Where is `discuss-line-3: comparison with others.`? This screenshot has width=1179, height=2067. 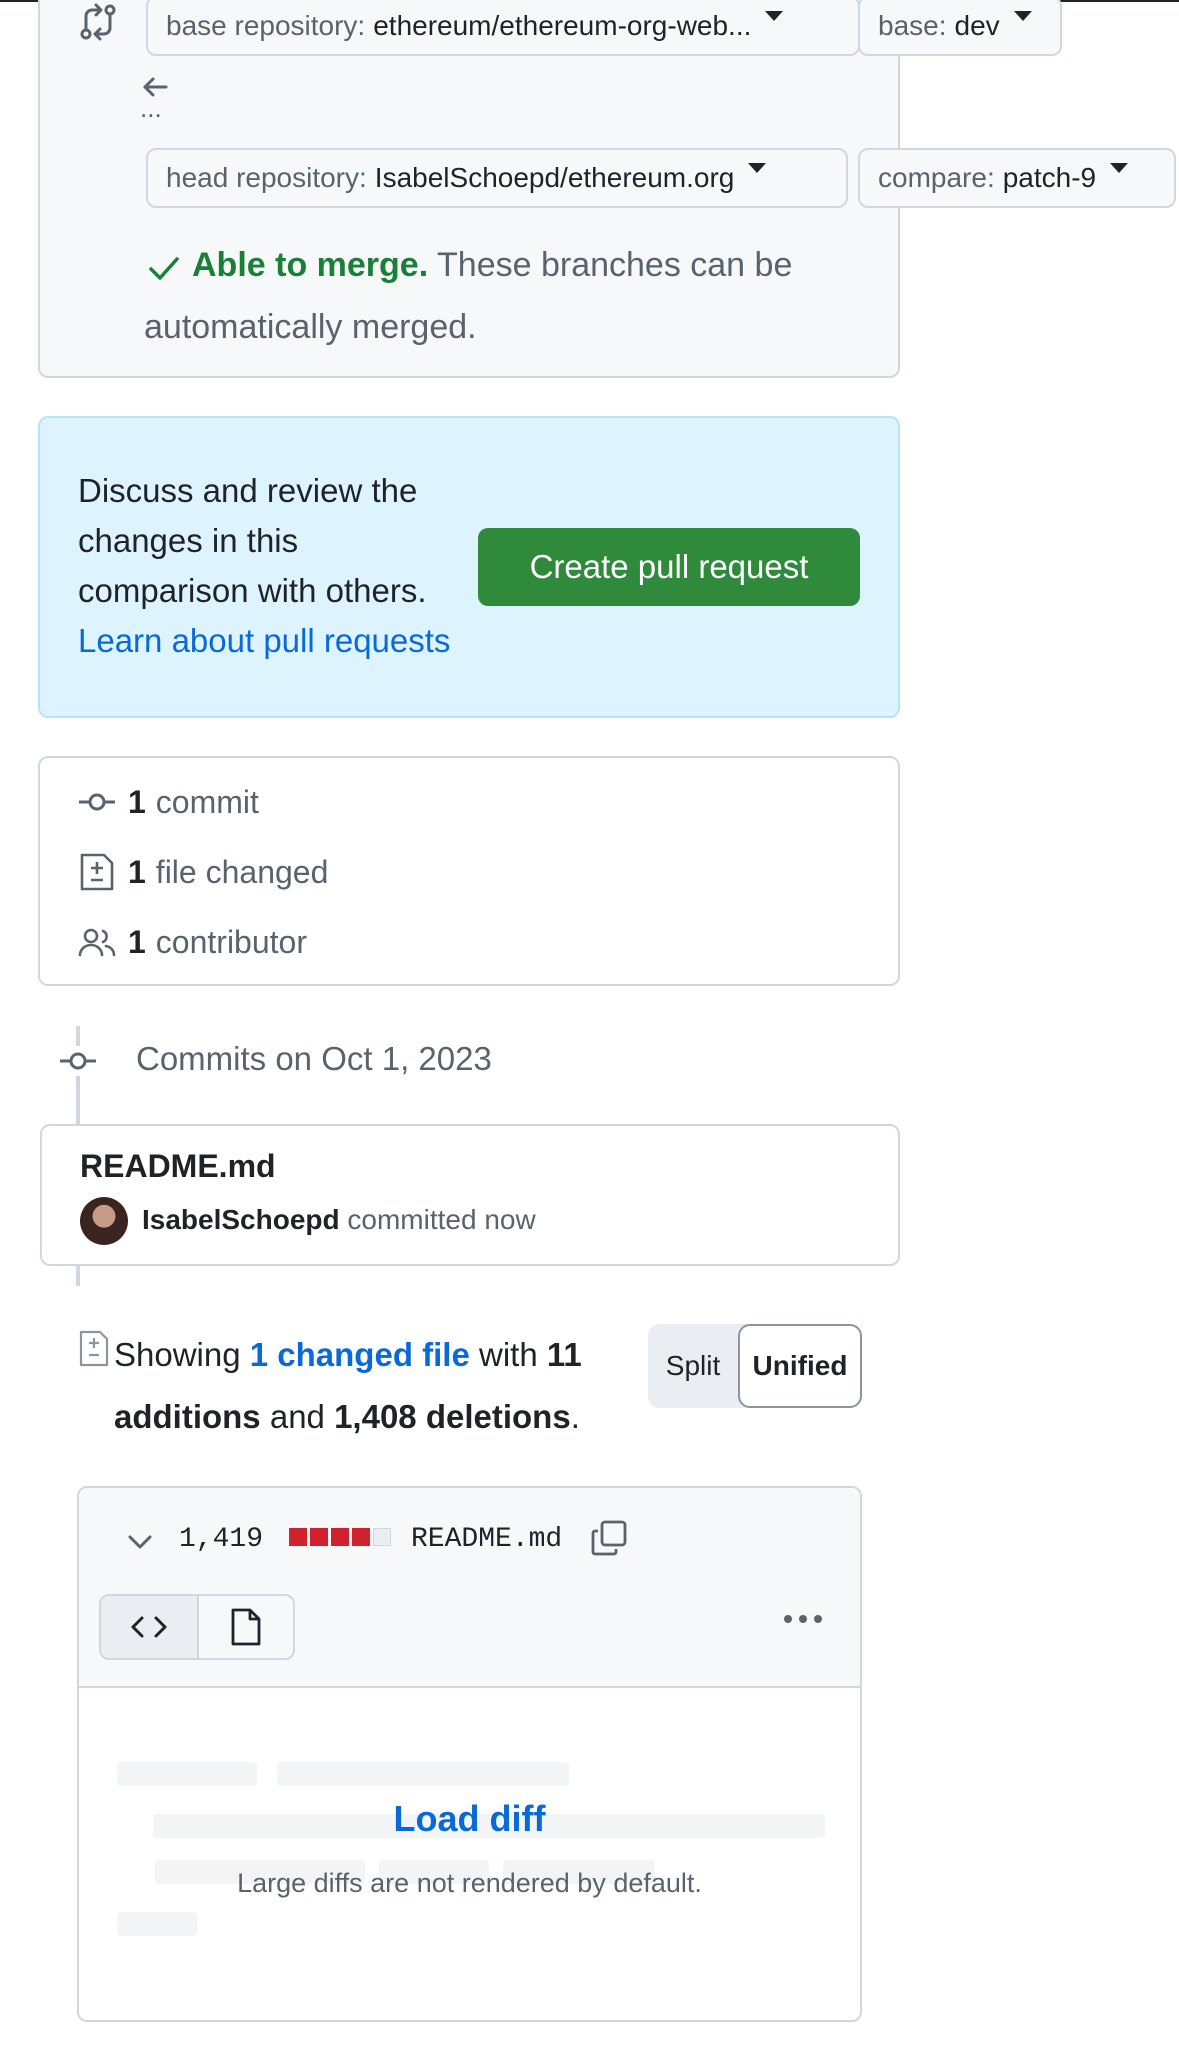 discuss-line-3: comparison with others. is located at coordinates (252, 590).